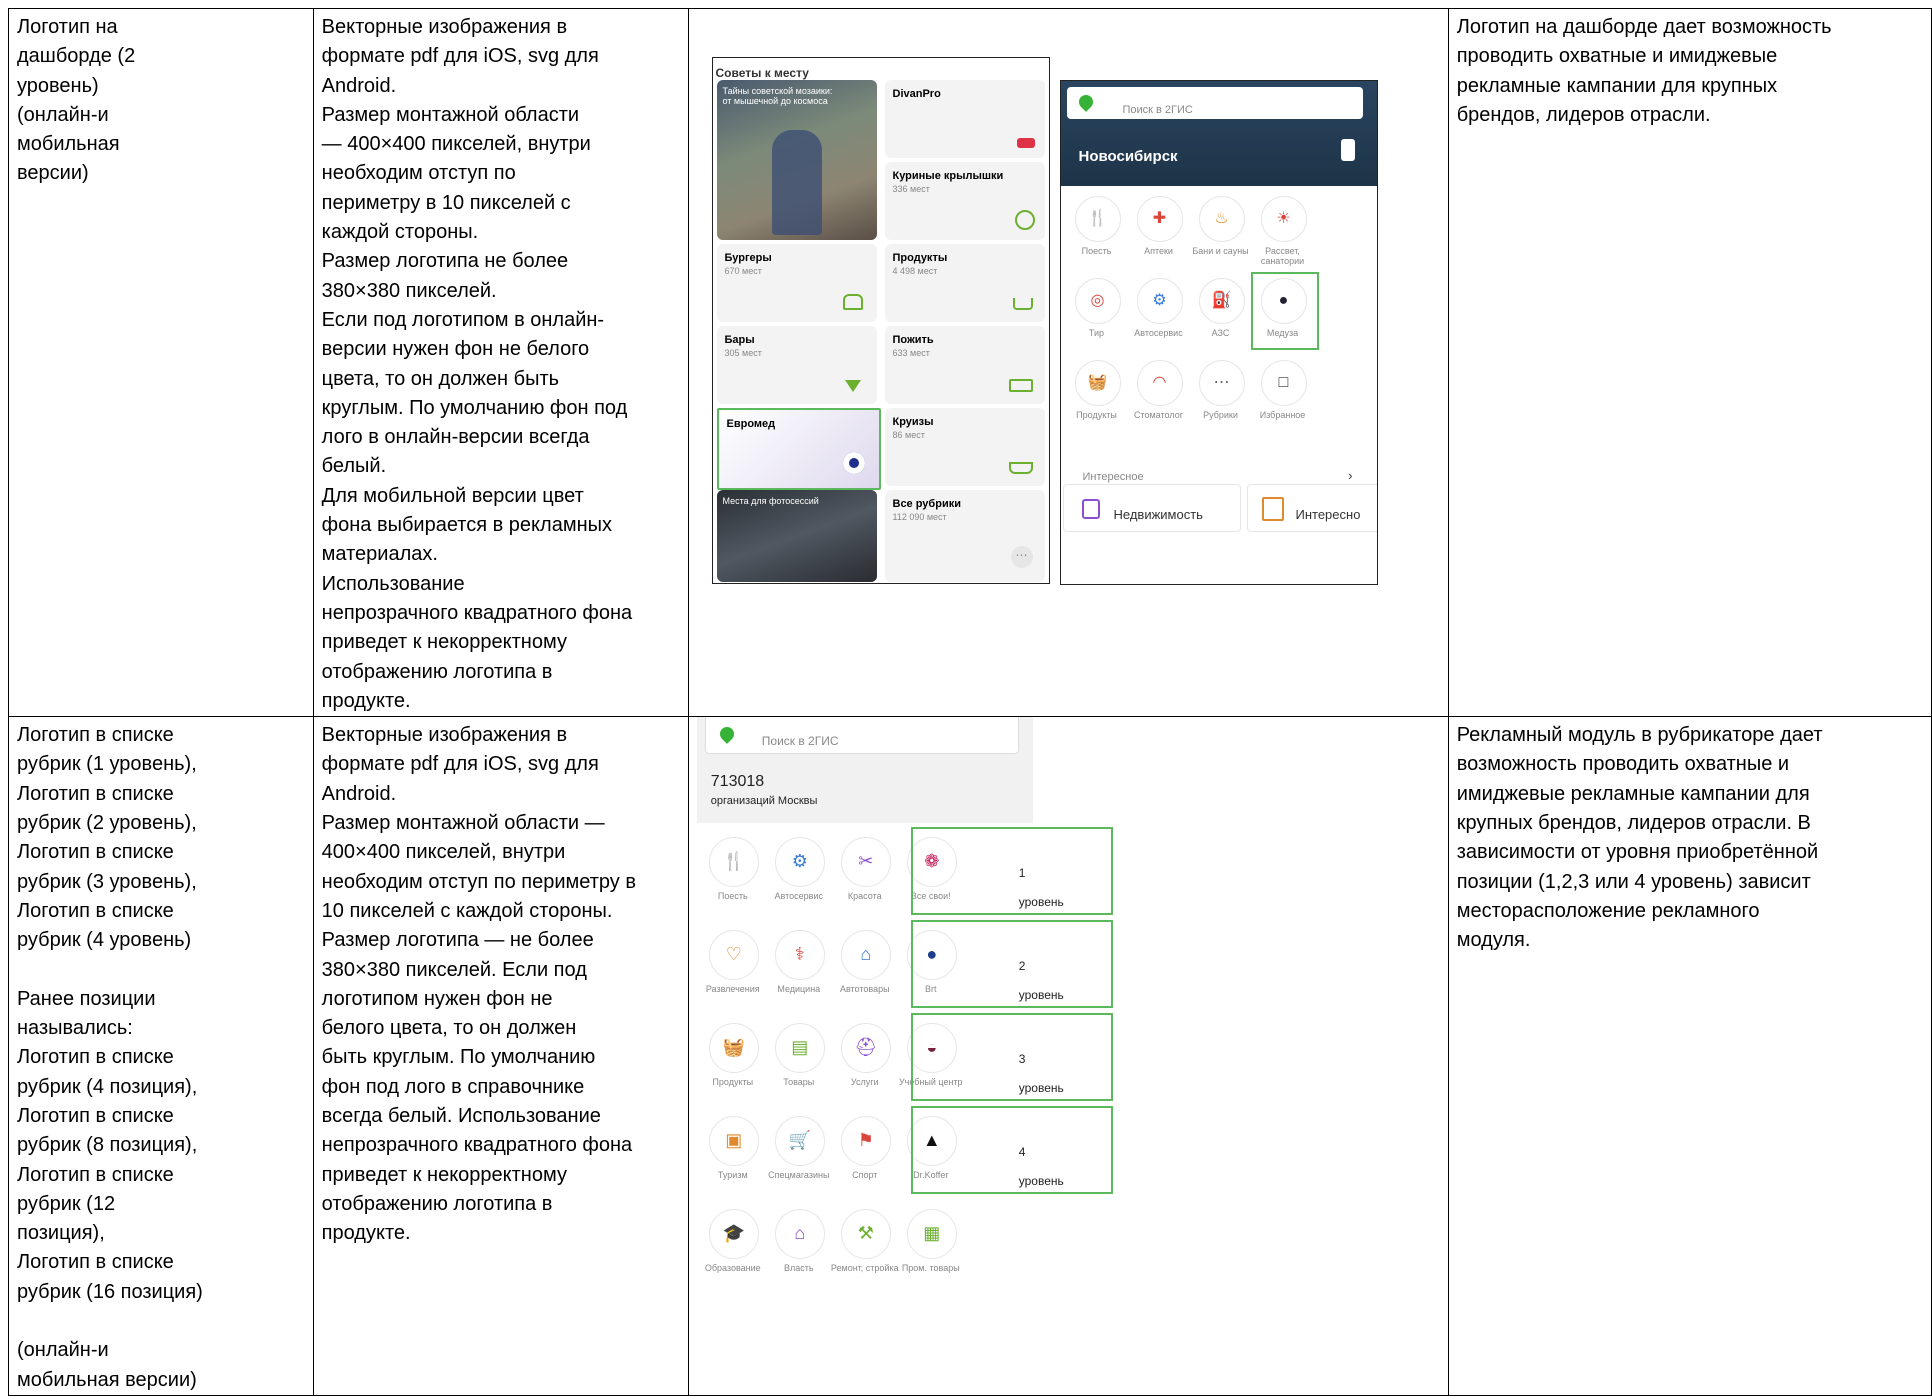  I want to click on rubric-icon: 🧺, so click(733, 1048).